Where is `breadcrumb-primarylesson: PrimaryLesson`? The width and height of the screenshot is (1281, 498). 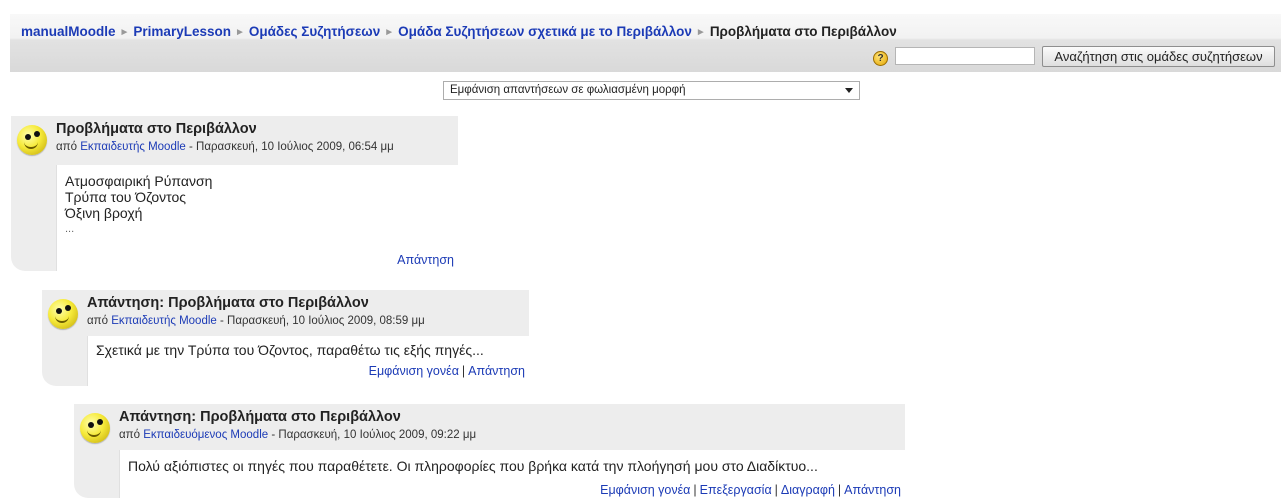 breadcrumb-primarylesson: PrimaryLesson is located at coordinates (182, 31).